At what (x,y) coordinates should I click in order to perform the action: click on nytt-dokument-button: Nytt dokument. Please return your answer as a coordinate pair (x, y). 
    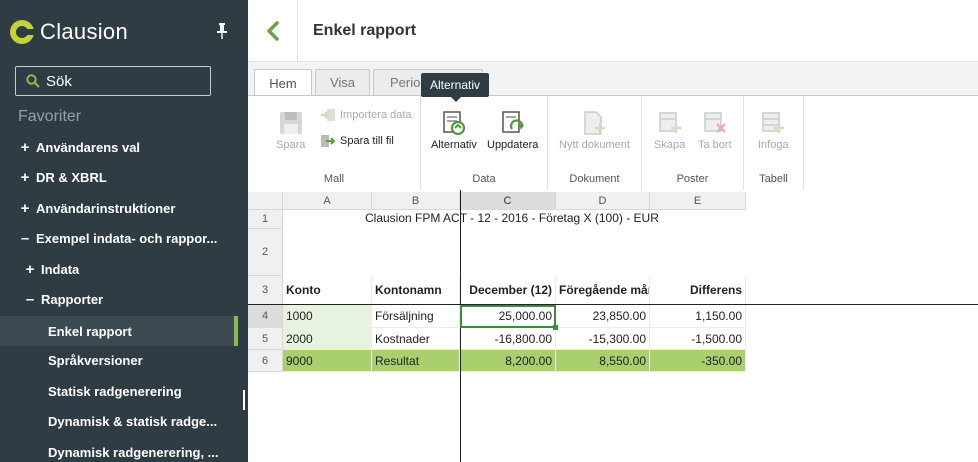
    Looking at the image, I should click on (594, 130).